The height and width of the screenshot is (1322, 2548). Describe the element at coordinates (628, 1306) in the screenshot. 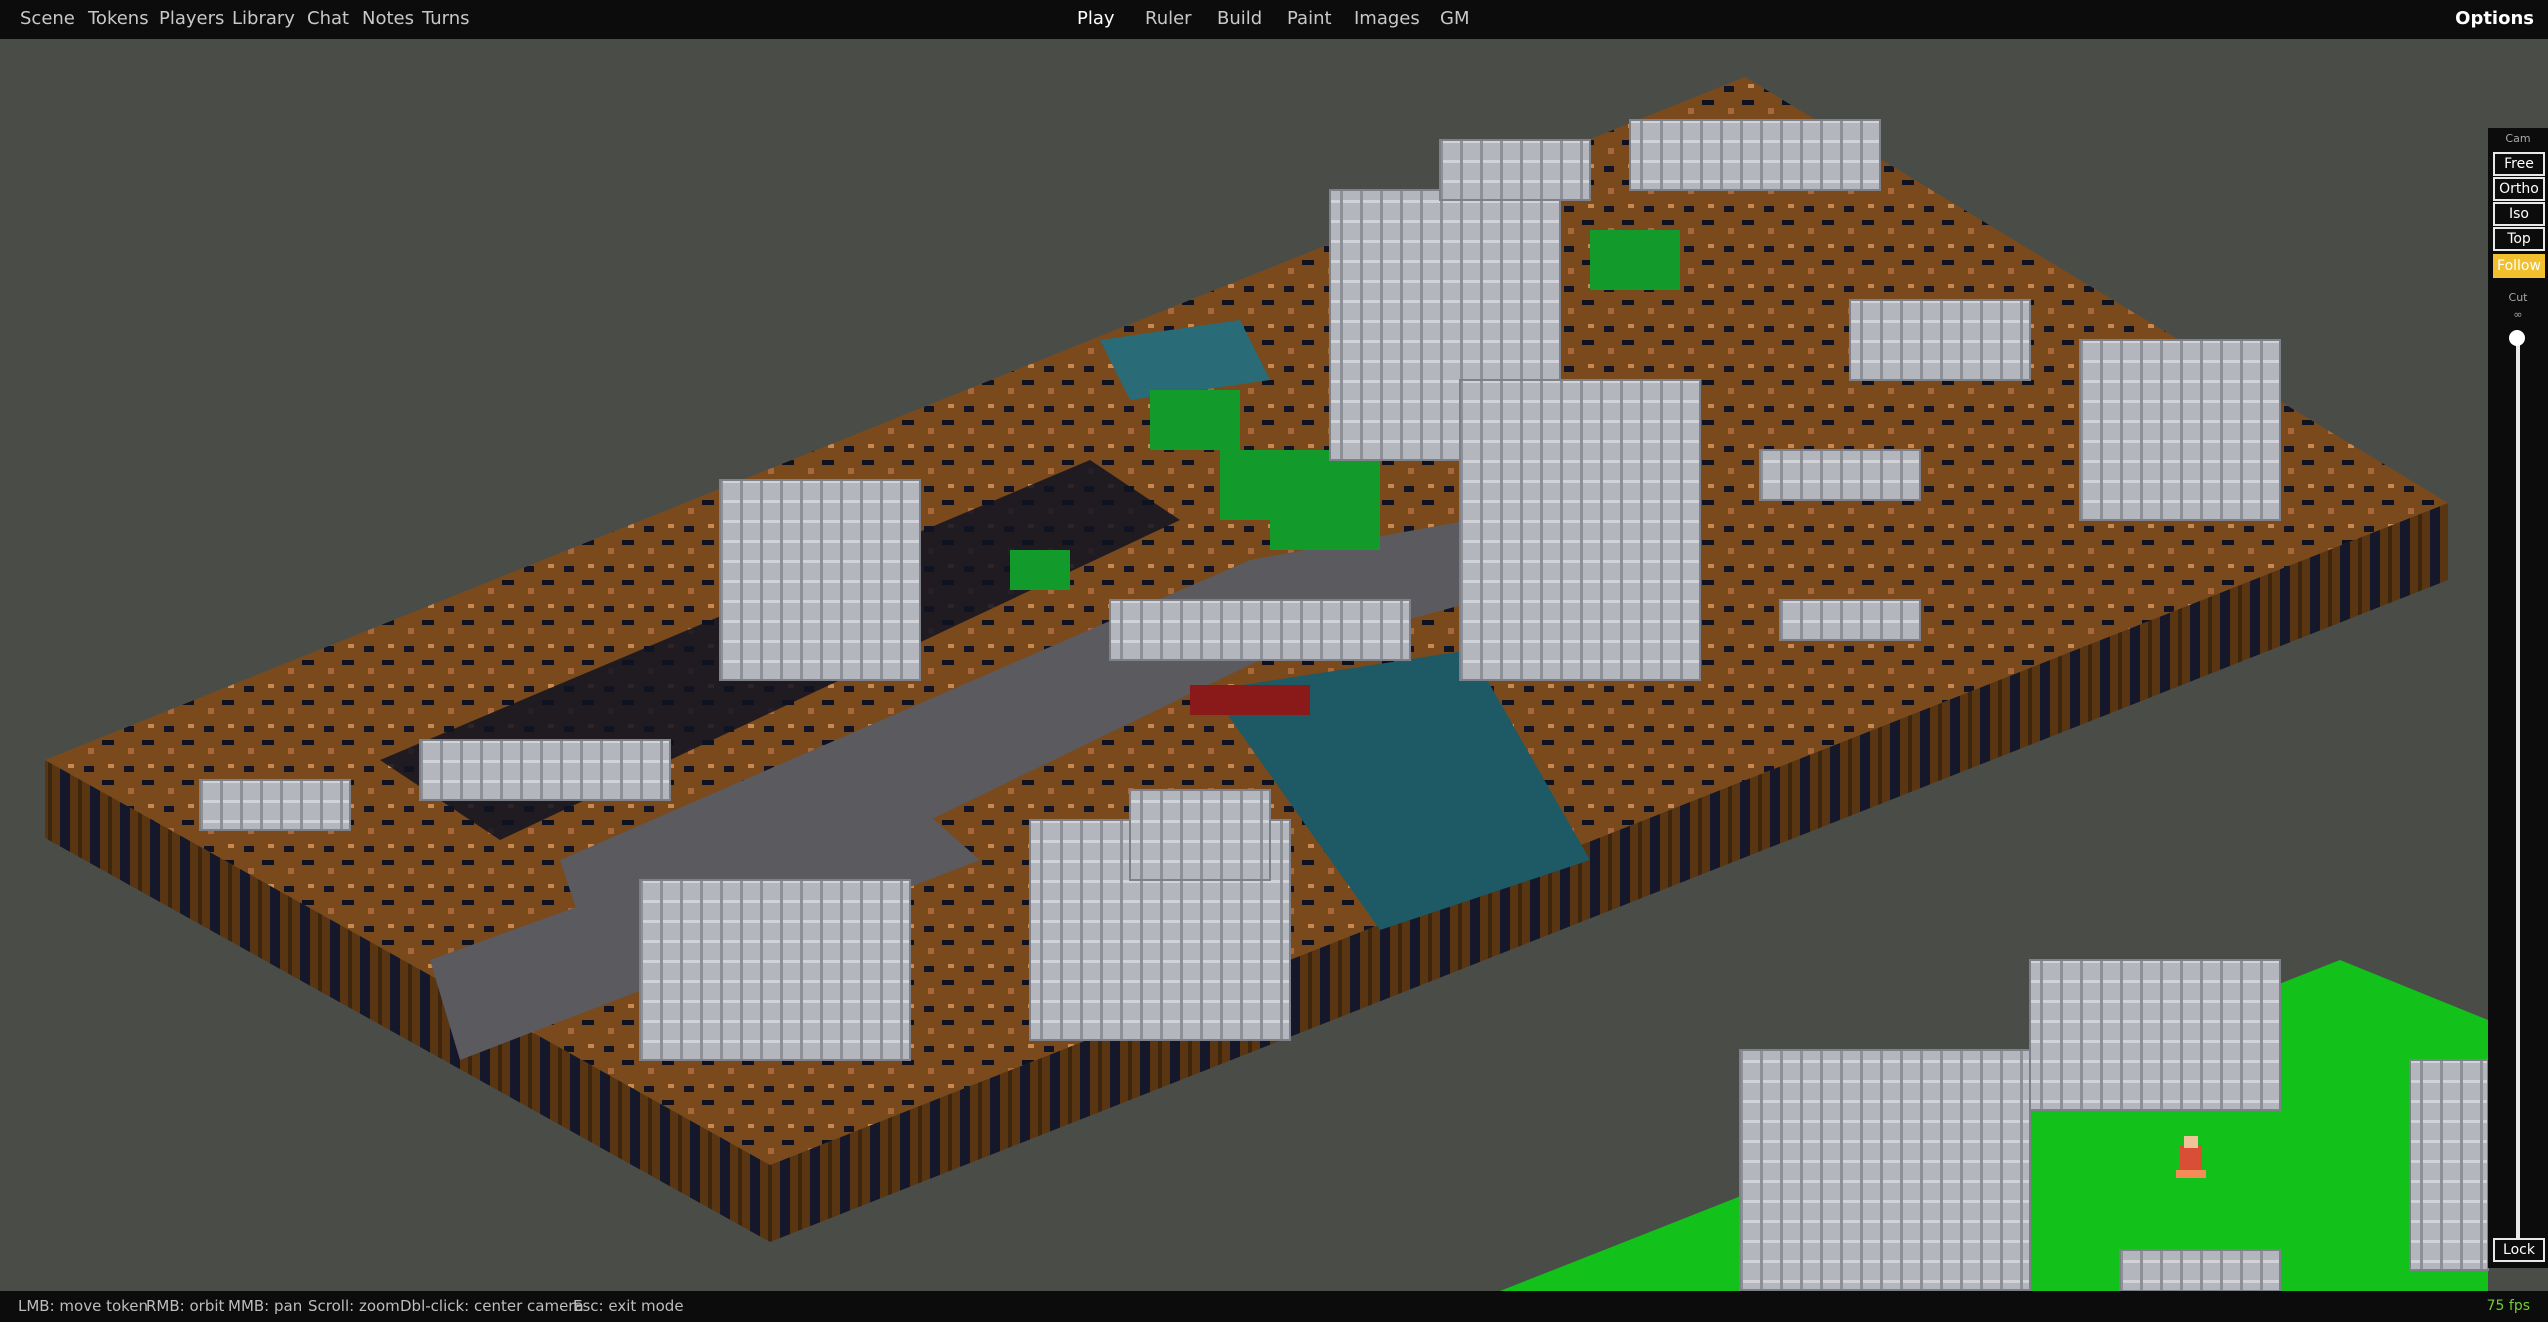

I see `hint-esc: Esc: exit mode` at that location.